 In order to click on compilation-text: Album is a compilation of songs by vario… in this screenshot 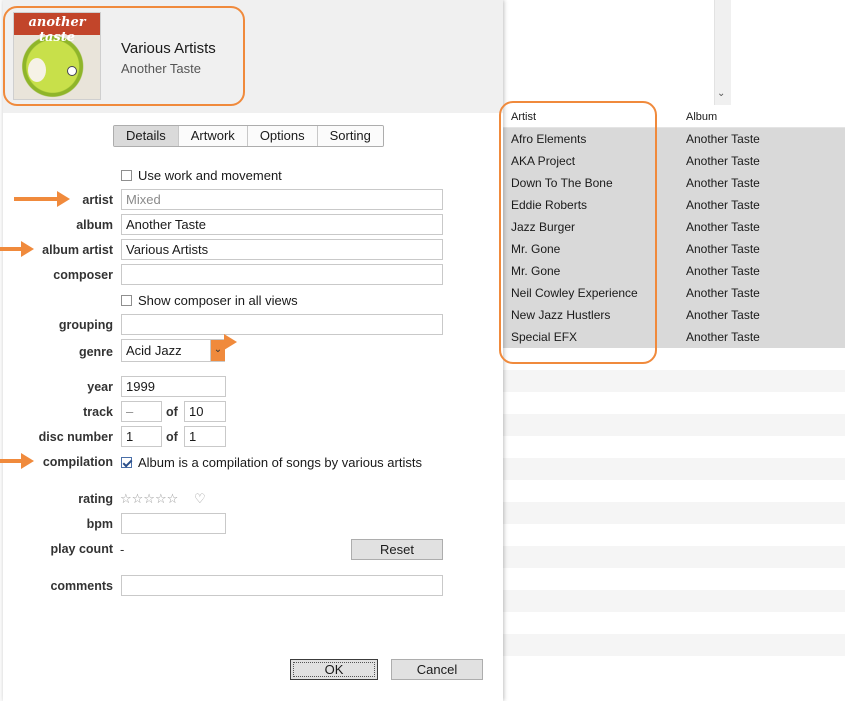, I will do `click(280, 462)`.